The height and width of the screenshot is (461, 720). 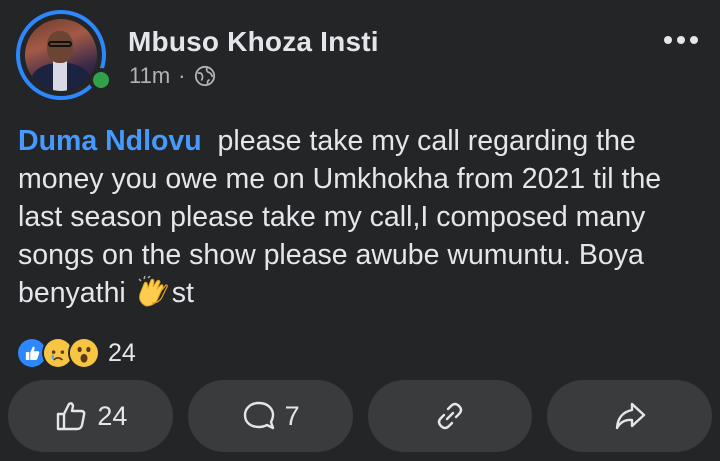 I want to click on comment-button: 7, so click(x=270, y=416).